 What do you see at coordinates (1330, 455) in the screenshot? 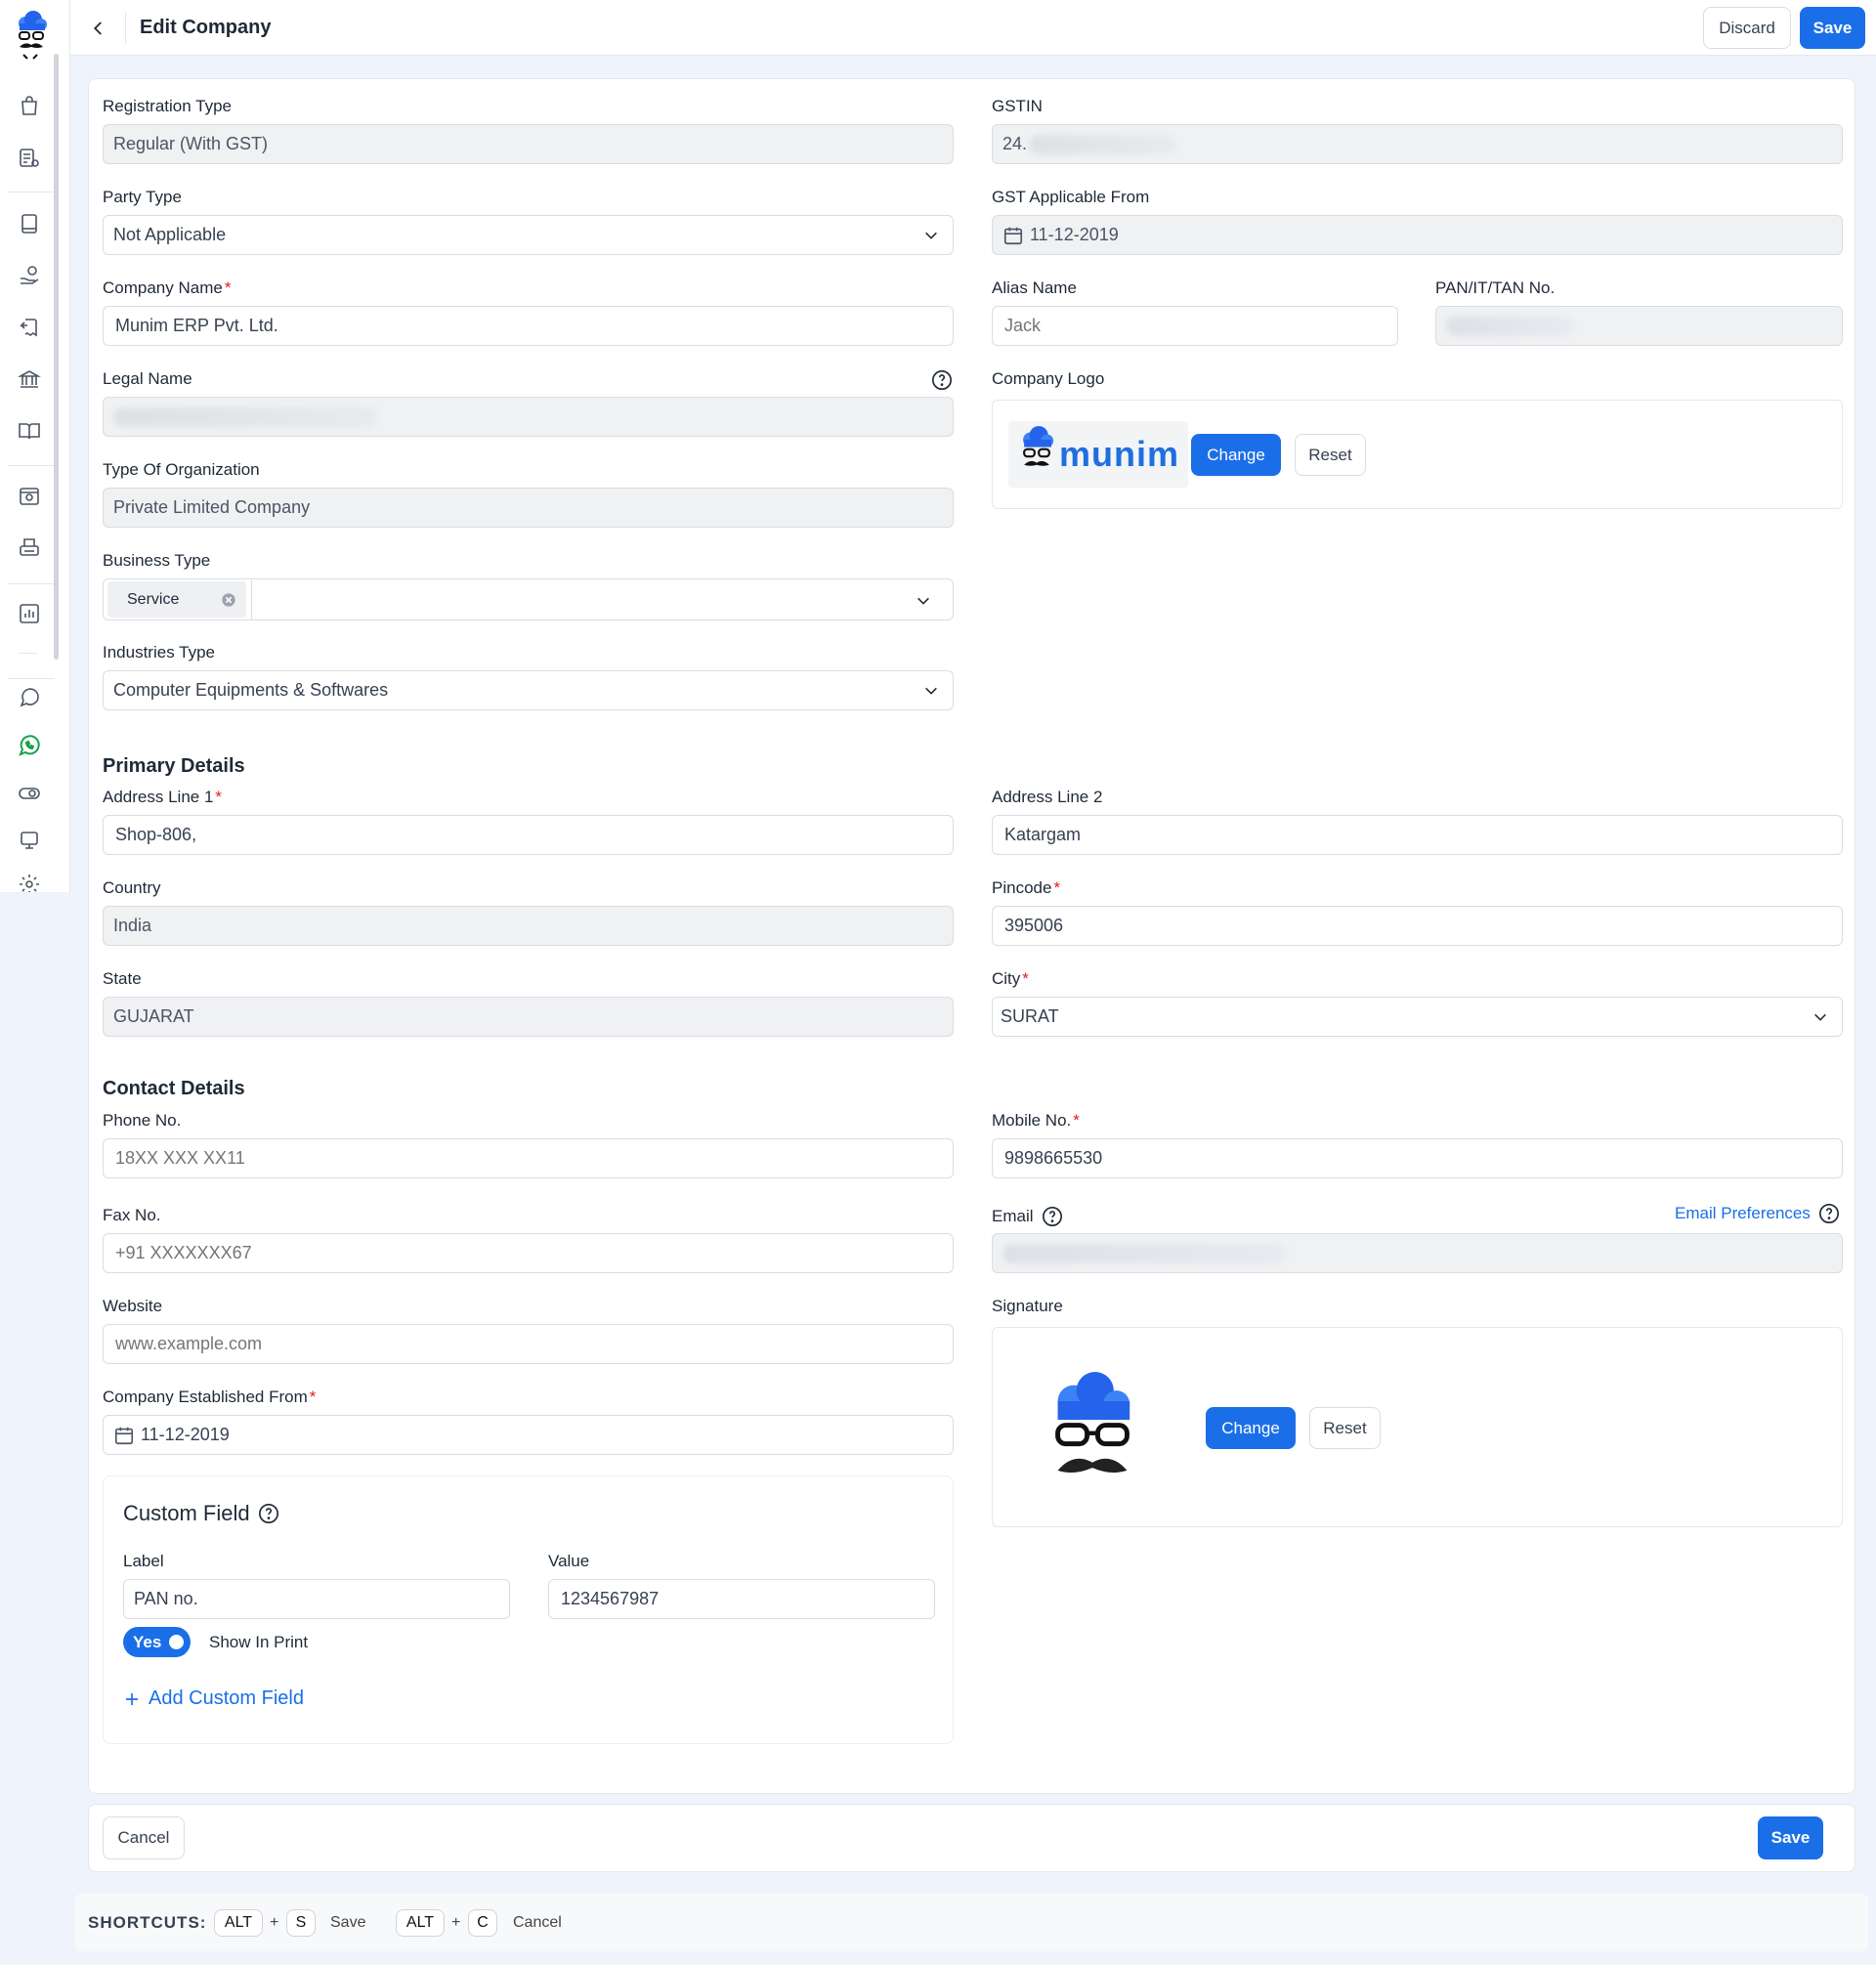
I see `reset-logo-button: Reset` at bounding box center [1330, 455].